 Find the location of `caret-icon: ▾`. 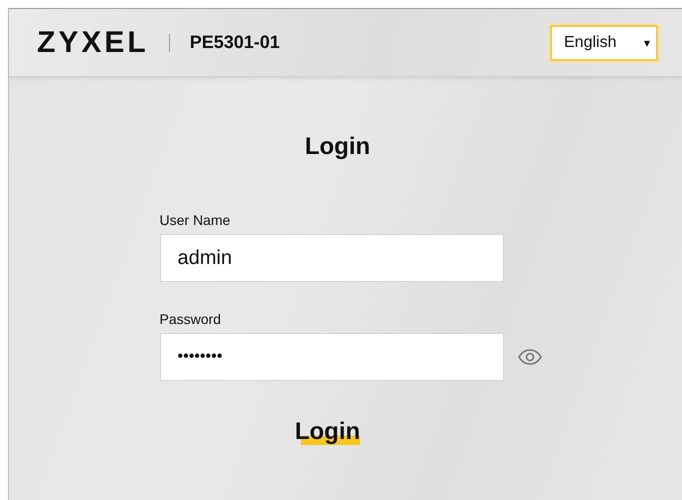

caret-icon: ▾ is located at coordinates (647, 43).